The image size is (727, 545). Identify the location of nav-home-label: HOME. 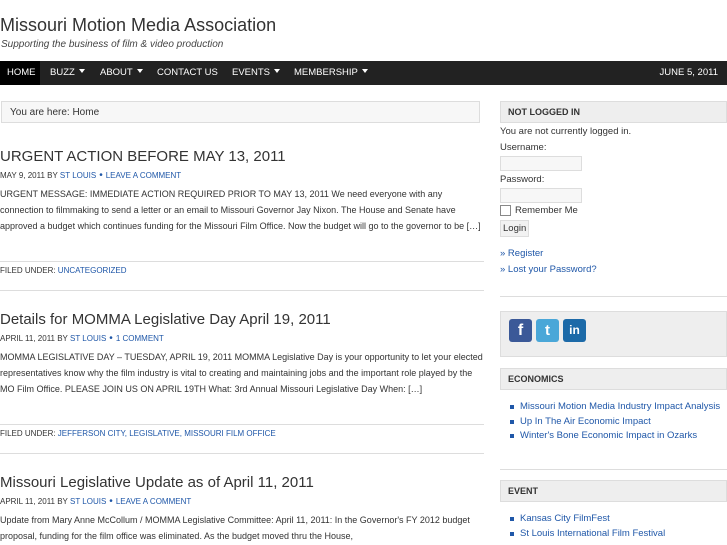
(21, 72).